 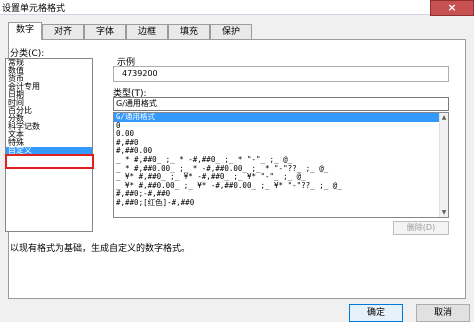 I want to click on format-item: 0.00, so click(x=281, y=134).